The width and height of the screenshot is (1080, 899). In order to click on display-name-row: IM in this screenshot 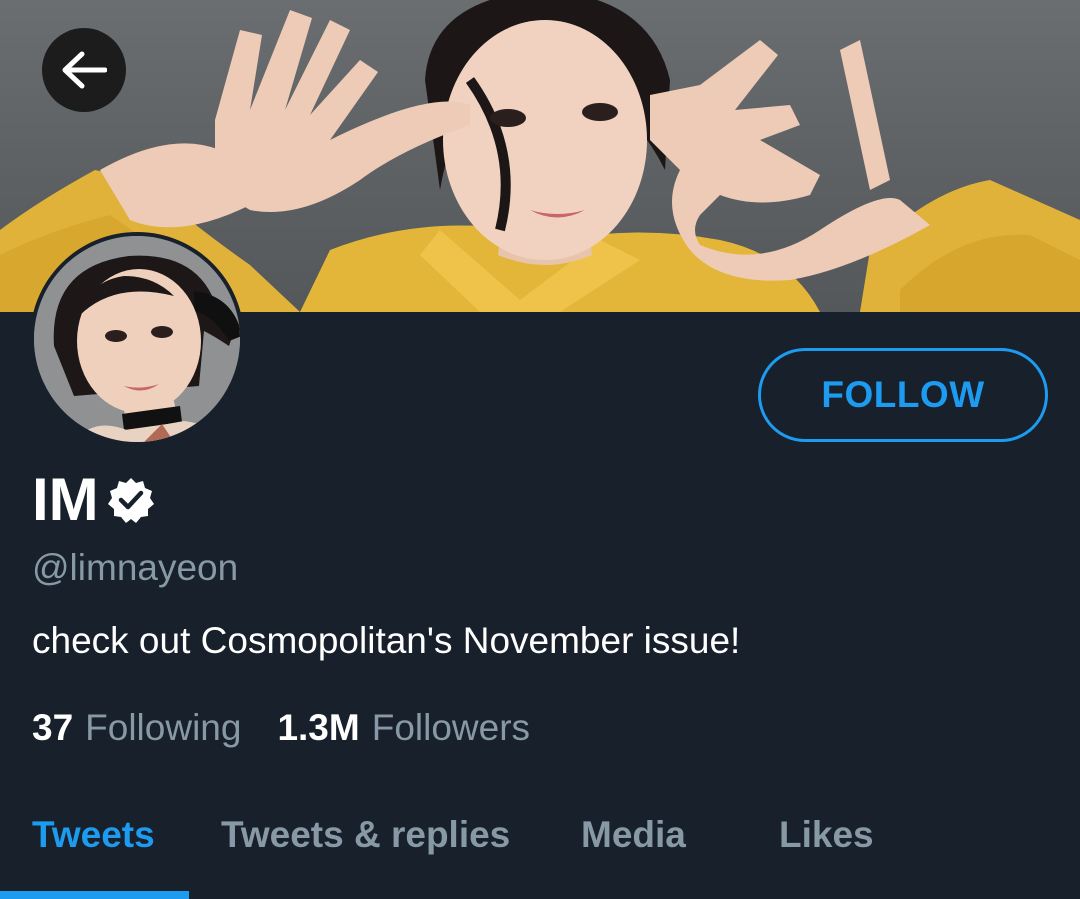, I will do `click(93, 500)`.